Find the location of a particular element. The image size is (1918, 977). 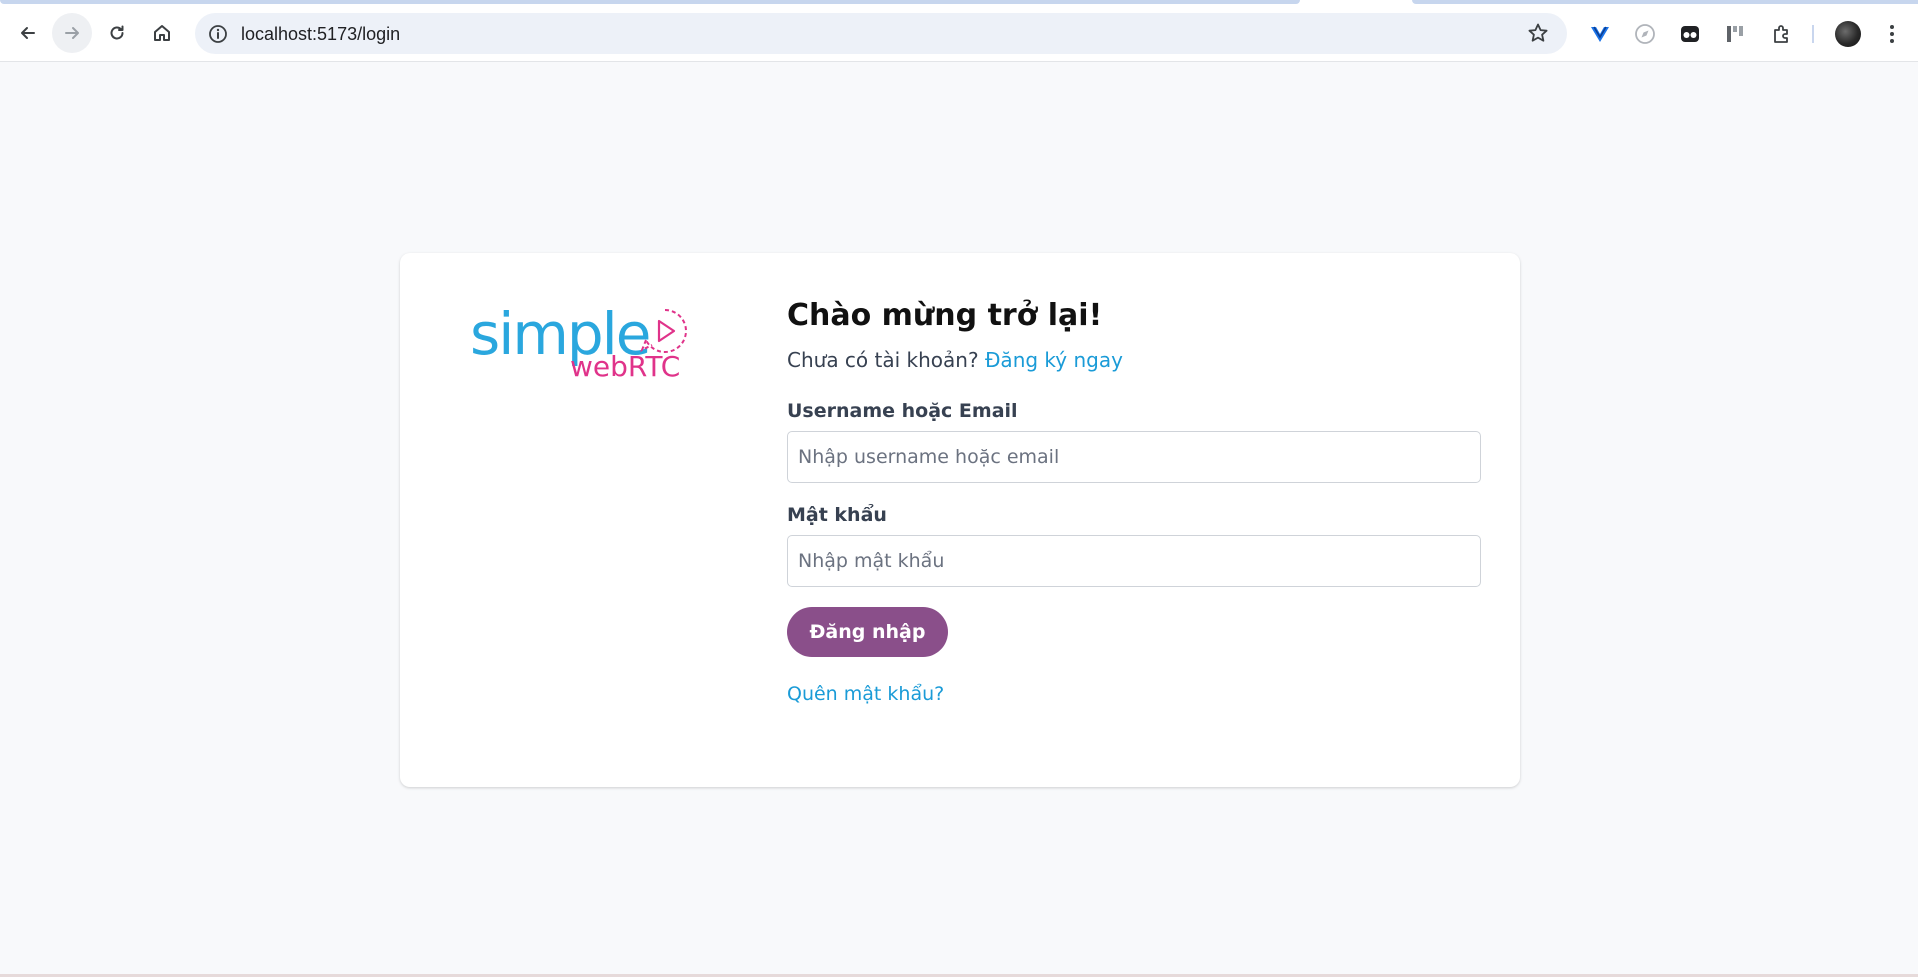

back-icon is located at coordinates (28, 33).